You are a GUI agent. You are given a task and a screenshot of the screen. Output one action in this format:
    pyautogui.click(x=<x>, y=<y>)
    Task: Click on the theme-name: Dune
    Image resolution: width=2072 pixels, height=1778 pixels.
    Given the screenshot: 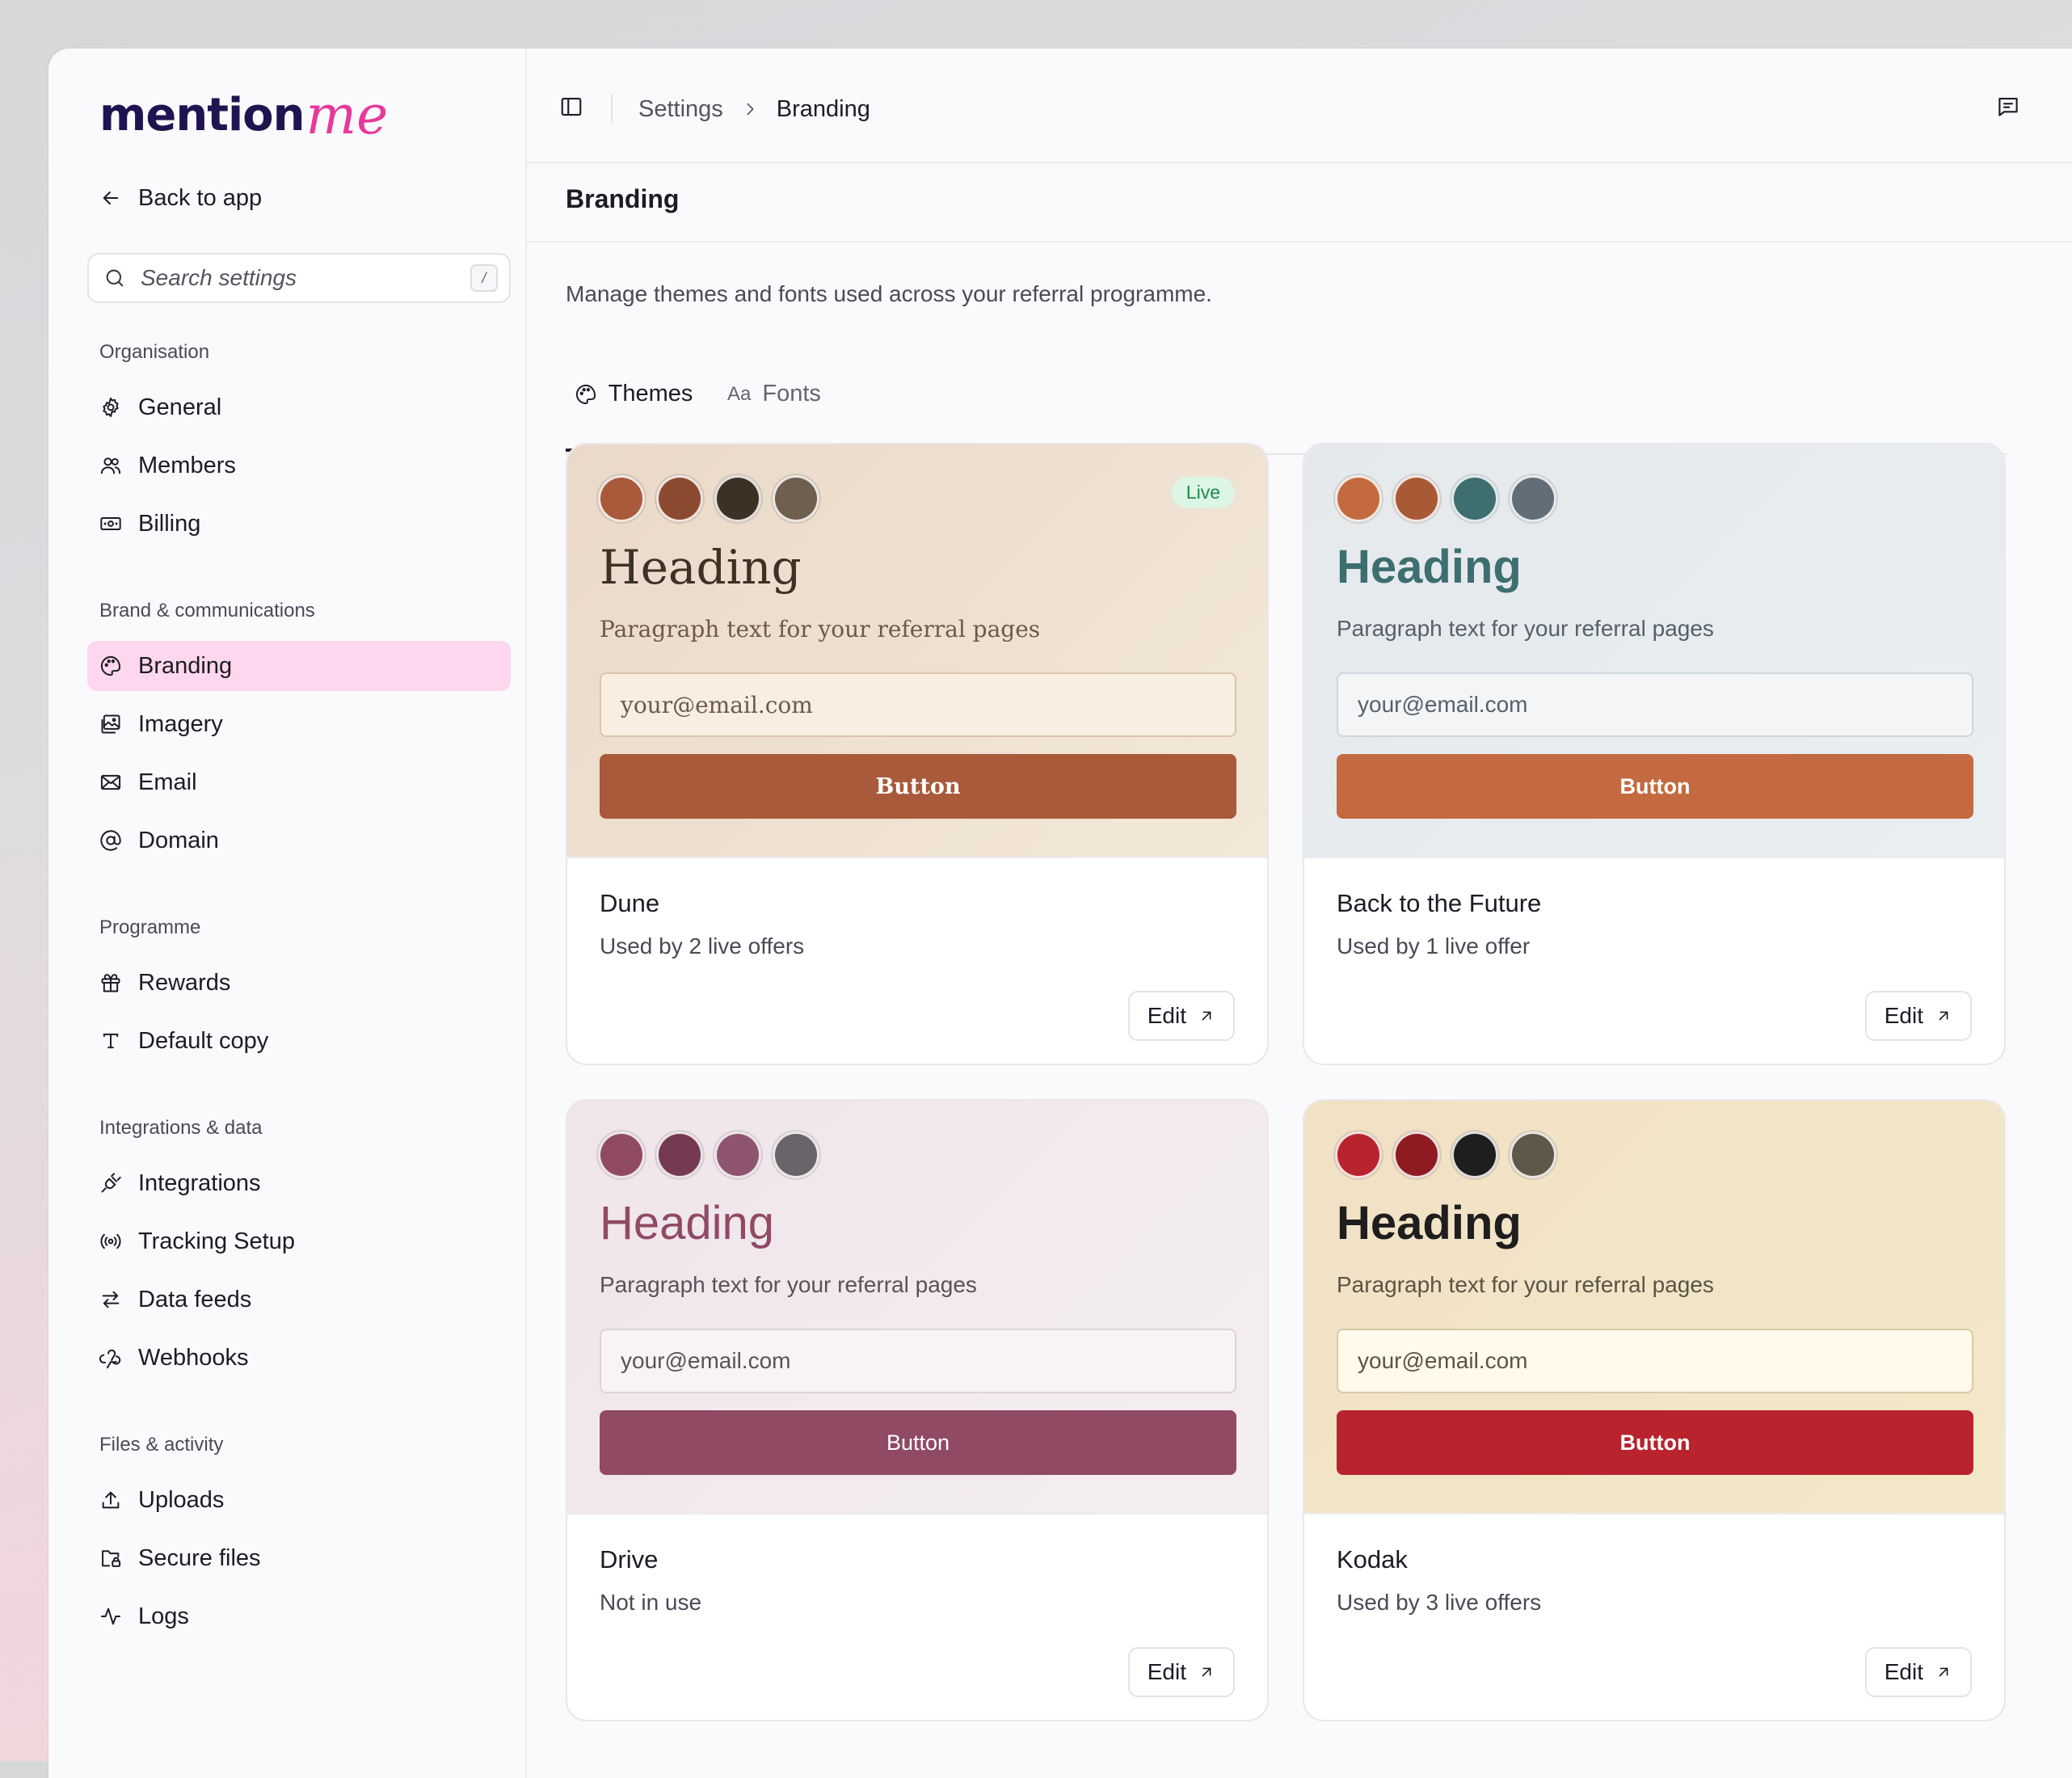 What is the action you would take?
    pyautogui.click(x=630, y=903)
    